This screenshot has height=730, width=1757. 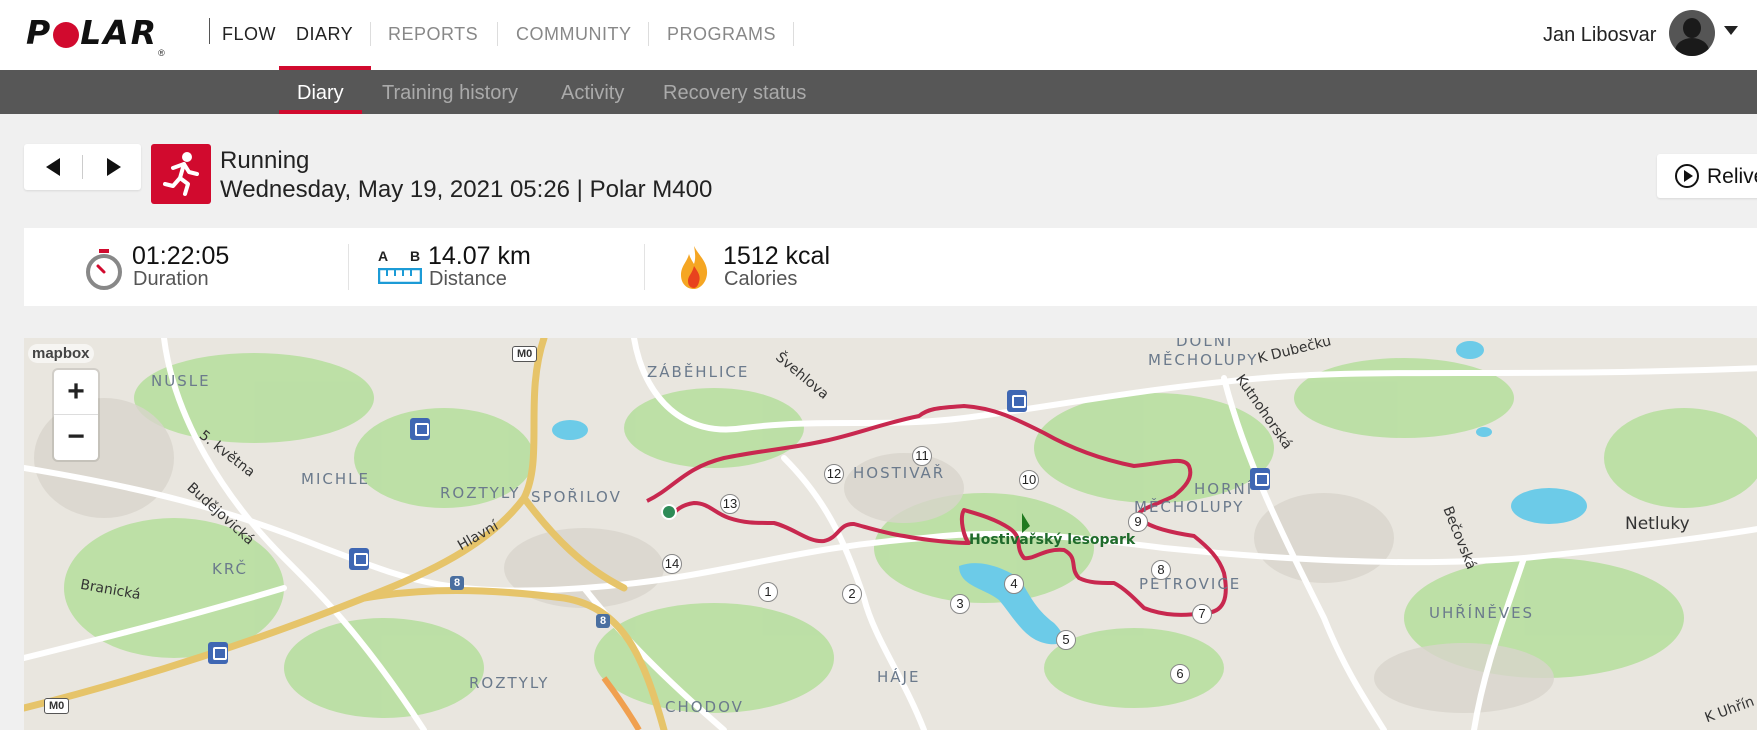 What do you see at coordinates (1205, 344) in the screenshot?
I see `map-label-dolni: DOLNÍ` at bounding box center [1205, 344].